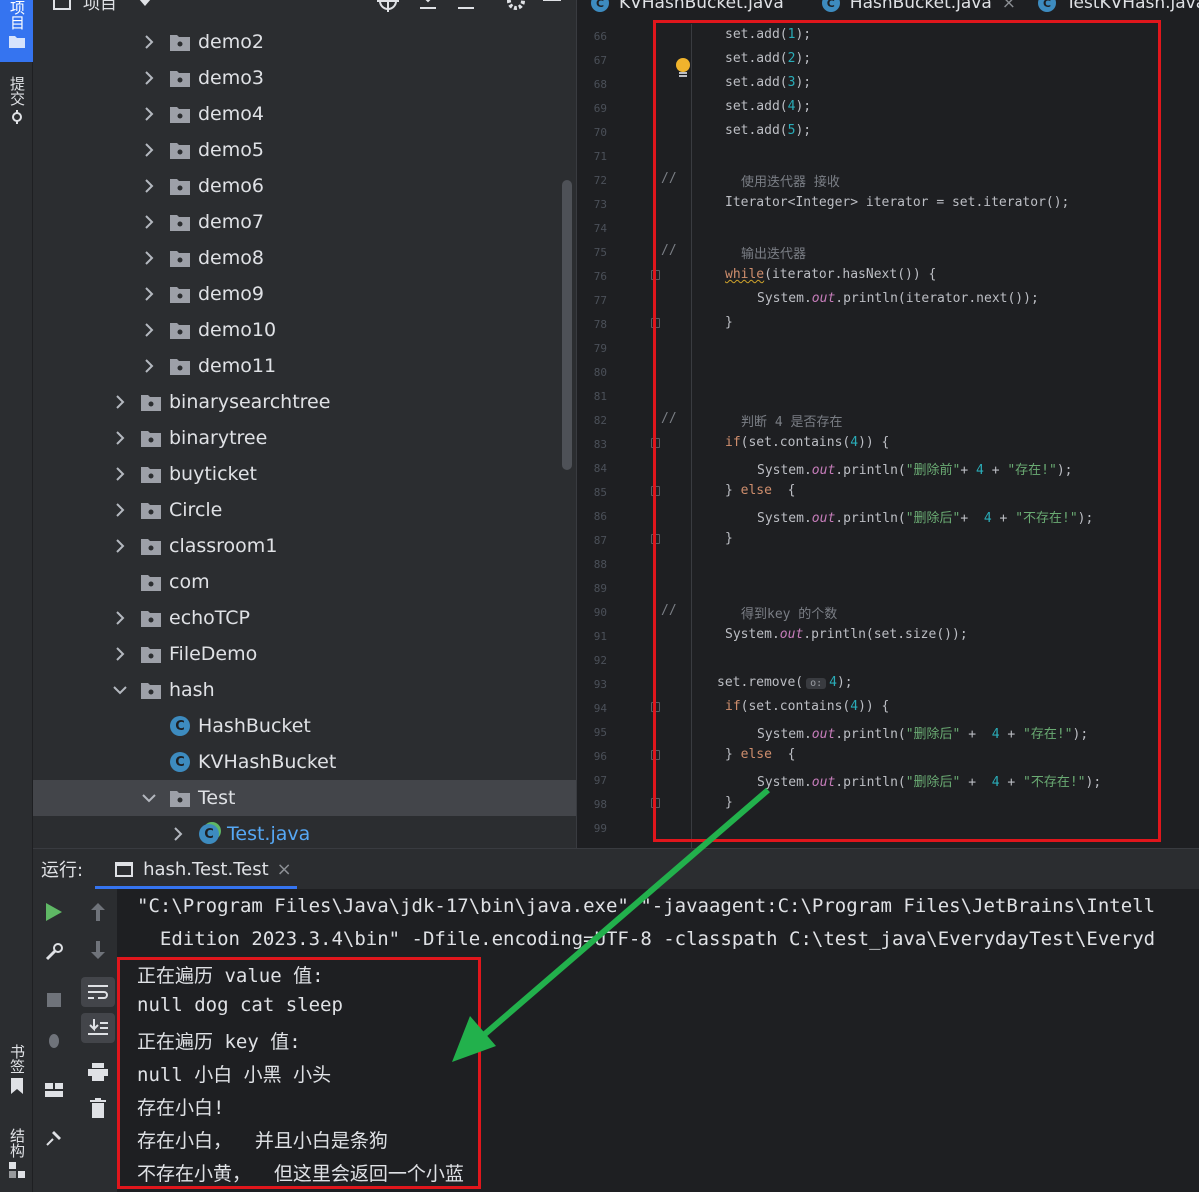  I want to click on tree-item-label: demo9, so click(231, 294).